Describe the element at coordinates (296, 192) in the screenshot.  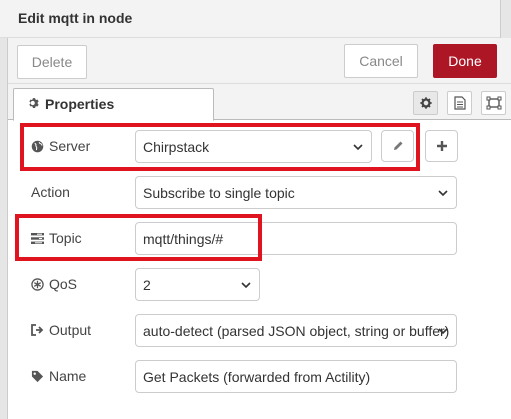
I see `action-select: Subscribe to single topic` at that location.